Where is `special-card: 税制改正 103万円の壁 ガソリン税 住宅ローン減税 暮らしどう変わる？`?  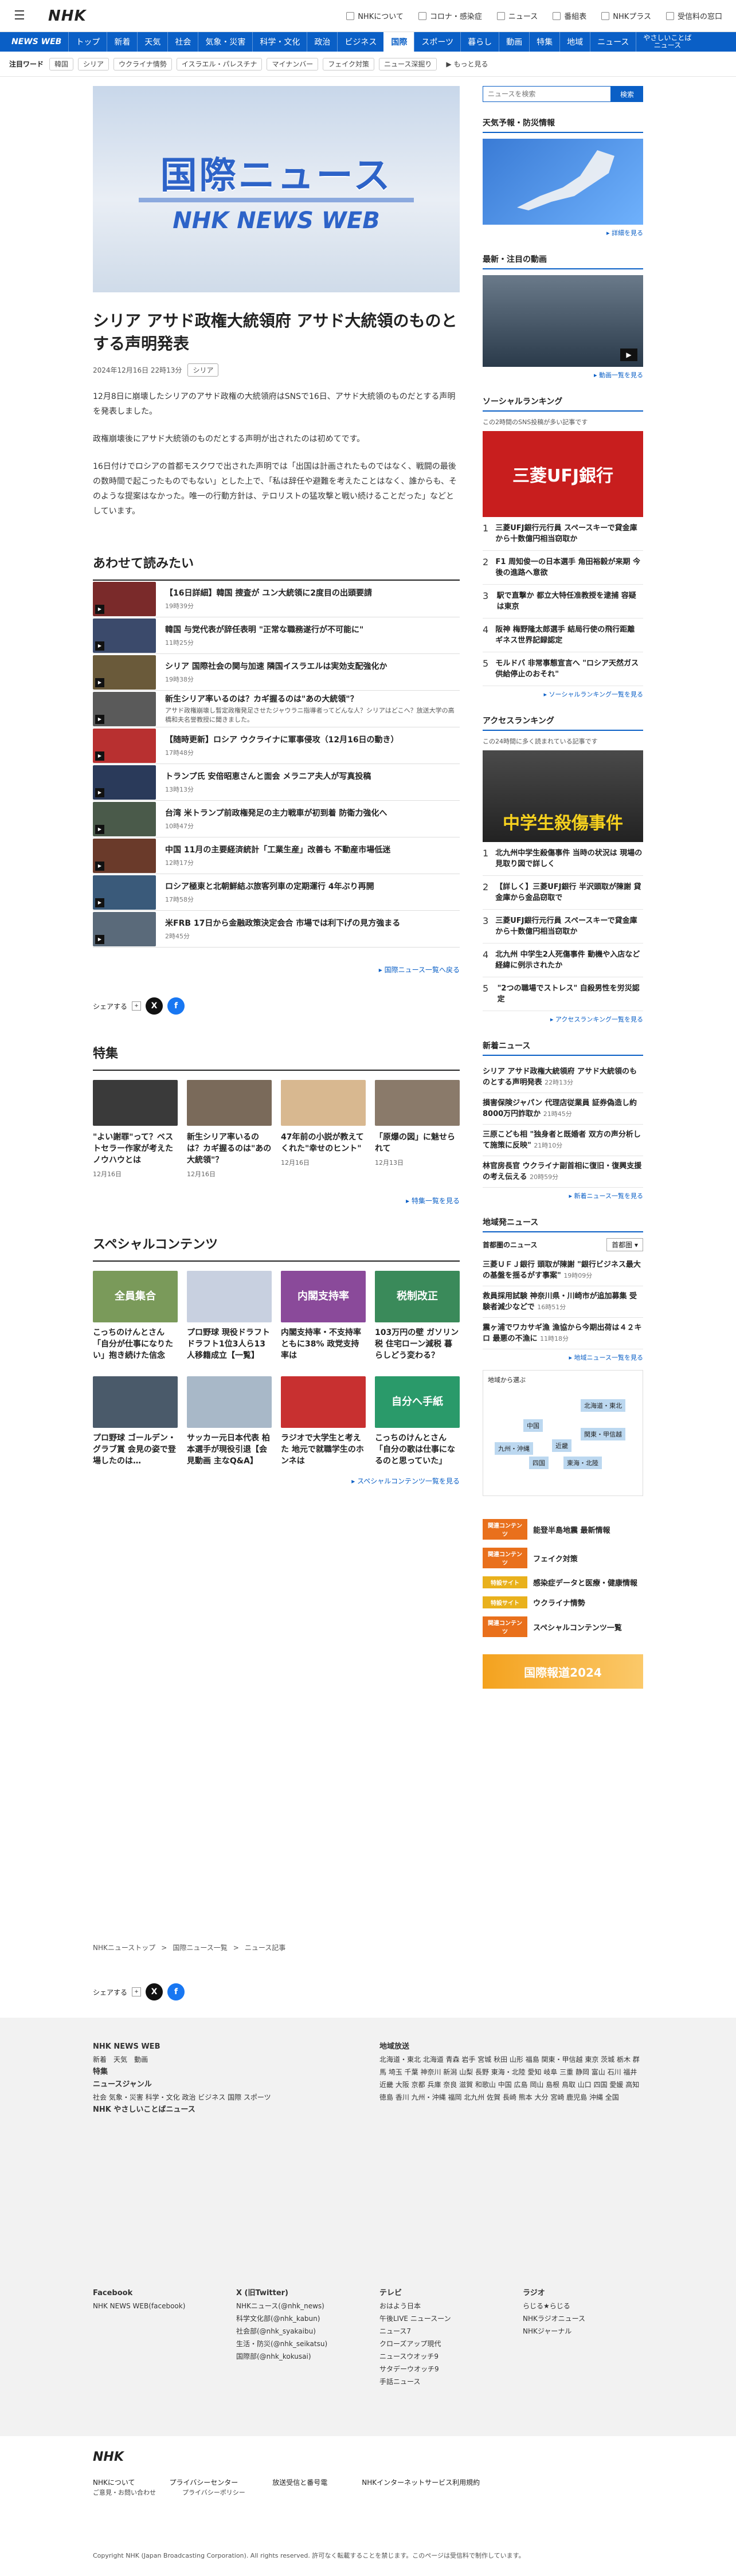
special-card: 税制改正 103万円の壁 ガソリン税 住宅ローン減税 暮らしどう変わる？ is located at coordinates (417, 1316).